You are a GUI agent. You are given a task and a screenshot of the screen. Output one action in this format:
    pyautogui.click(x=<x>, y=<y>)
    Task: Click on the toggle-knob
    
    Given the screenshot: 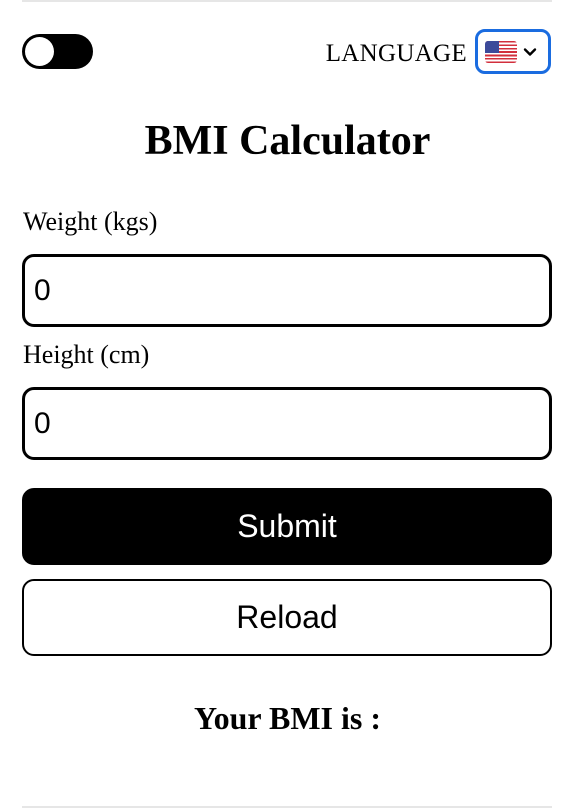 What is the action you would take?
    pyautogui.click(x=39, y=51)
    